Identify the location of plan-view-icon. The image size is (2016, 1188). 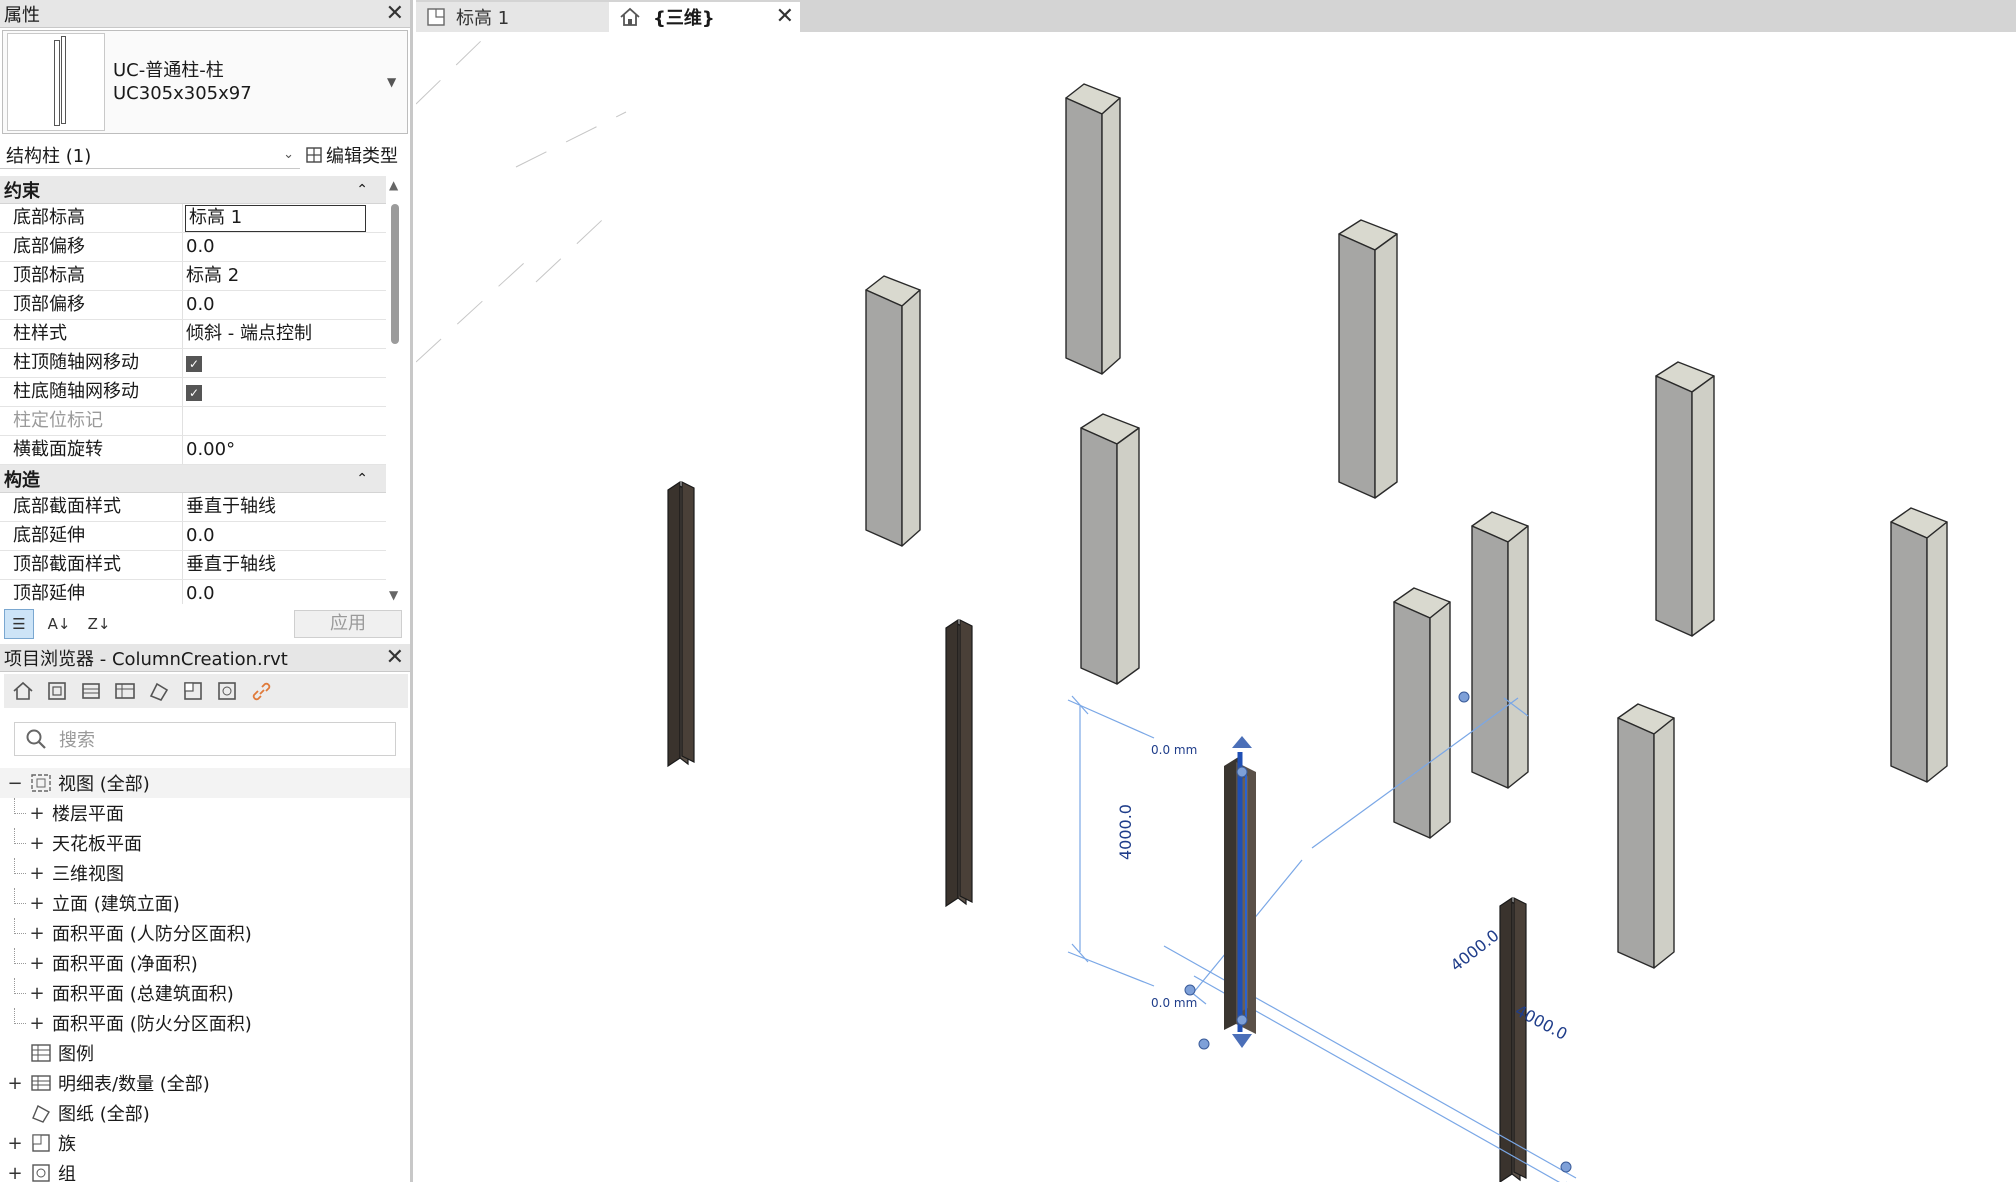
(436, 17).